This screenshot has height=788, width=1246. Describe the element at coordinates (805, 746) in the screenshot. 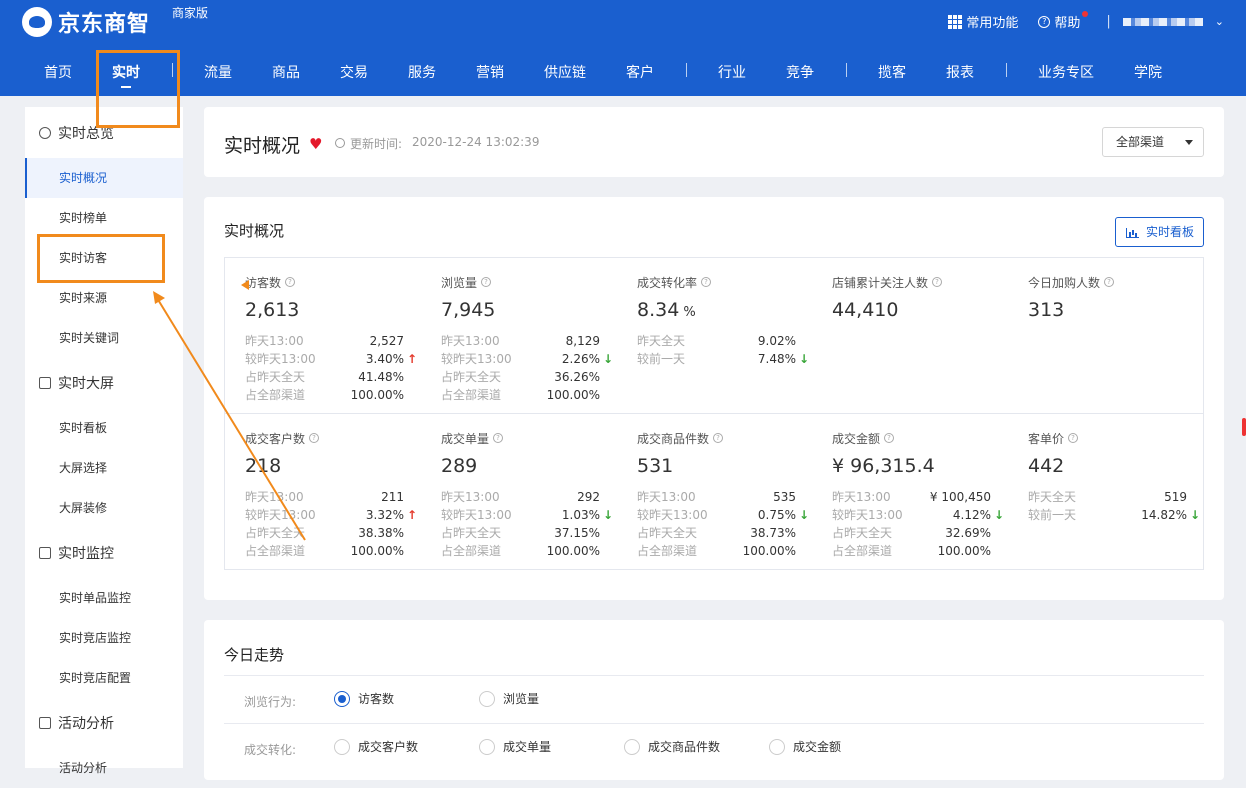

I see `radio-deal-amount: 成交金额` at that location.